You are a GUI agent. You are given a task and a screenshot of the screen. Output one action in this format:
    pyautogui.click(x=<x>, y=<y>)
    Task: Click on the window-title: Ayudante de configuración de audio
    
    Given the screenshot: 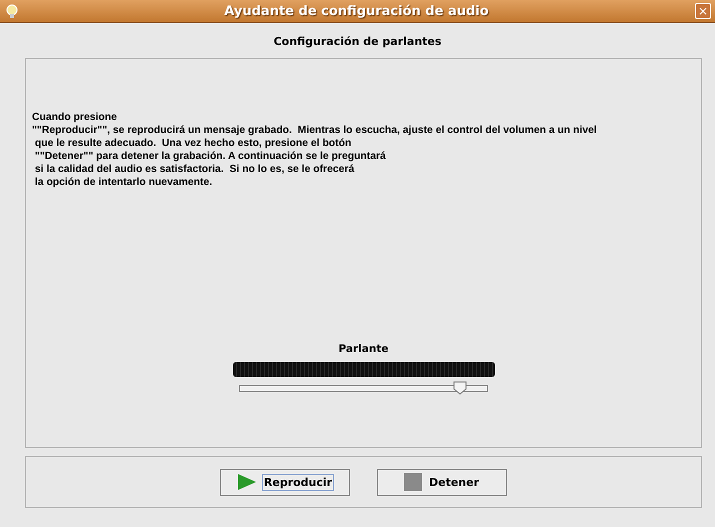 What is the action you would take?
    pyautogui.click(x=356, y=11)
    